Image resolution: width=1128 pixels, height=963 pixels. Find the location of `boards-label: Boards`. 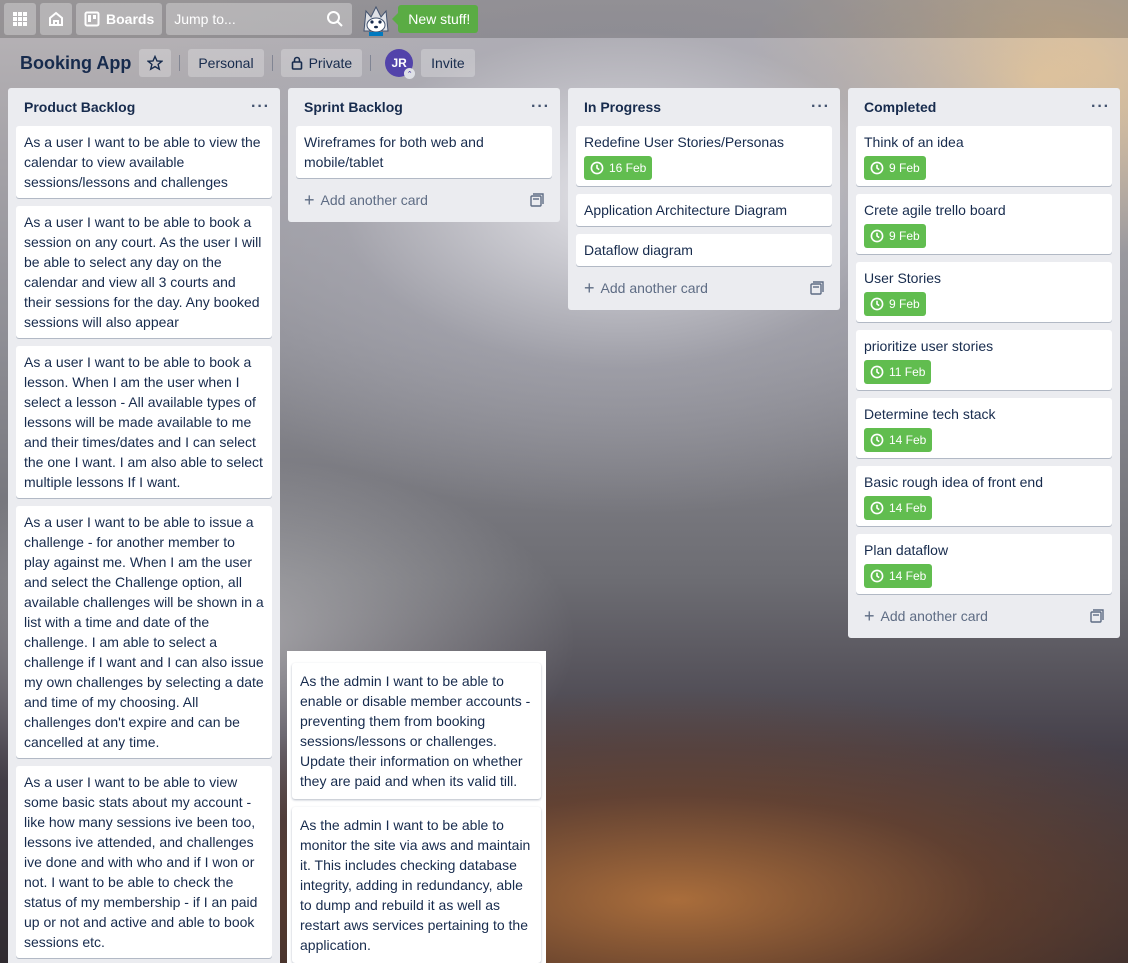

boards-label: Boards is located at coordinates (130, 19).